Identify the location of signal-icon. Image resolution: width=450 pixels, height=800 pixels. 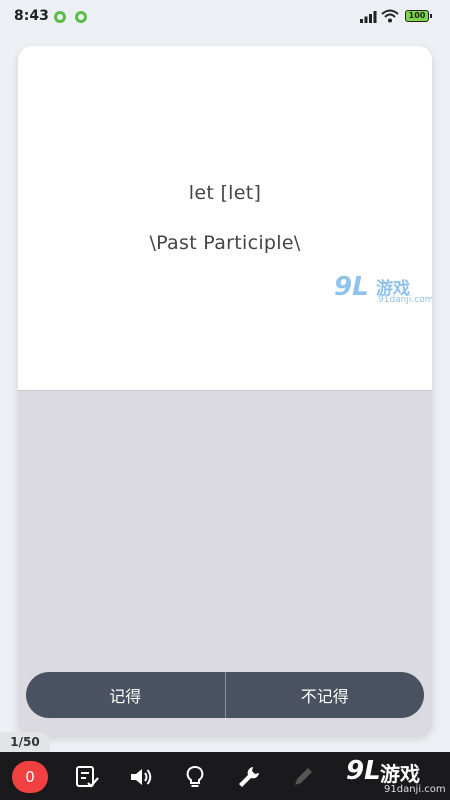
(368, 17).